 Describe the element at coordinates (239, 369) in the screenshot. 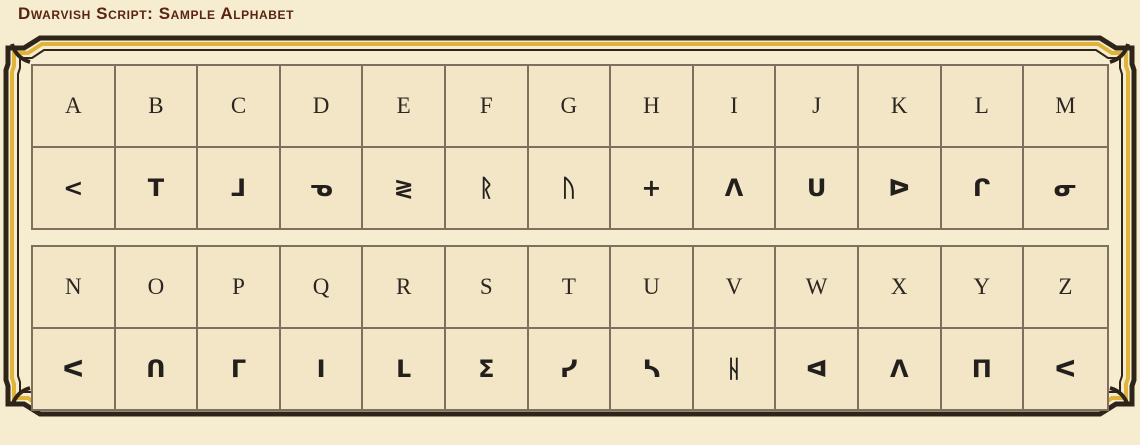

I see `rune-cell: Γ` at that location.